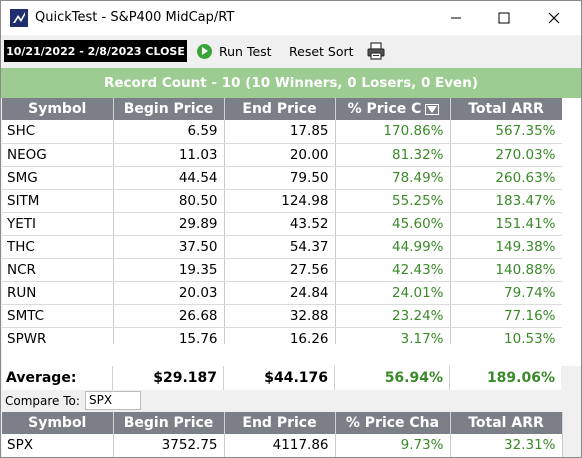  I want to click on maximize-button, so click(504, 18).